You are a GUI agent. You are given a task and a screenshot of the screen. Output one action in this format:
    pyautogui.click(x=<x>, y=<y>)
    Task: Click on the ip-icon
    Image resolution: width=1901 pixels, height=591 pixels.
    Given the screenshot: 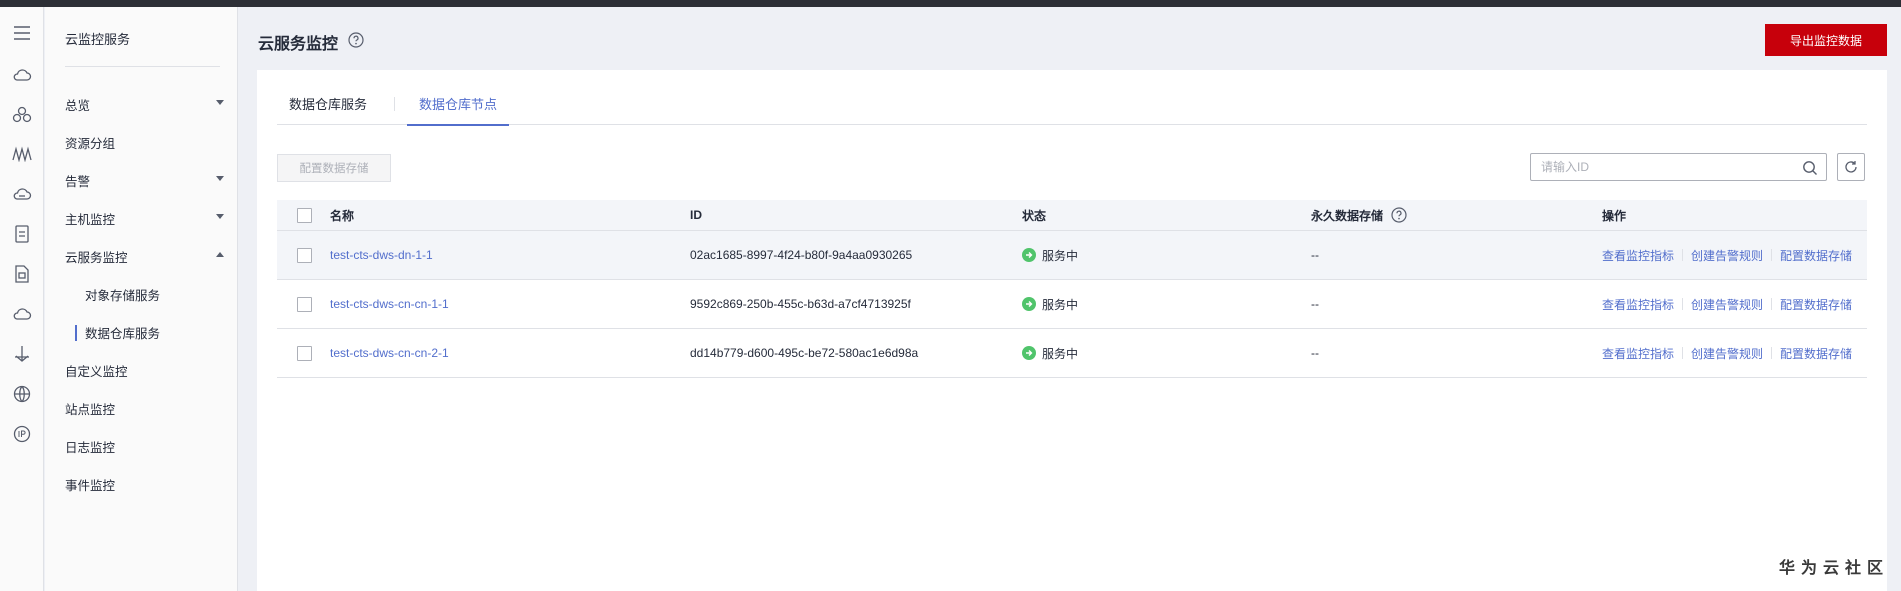 What is the action you would take?
    pyautogui.click(x=22, y=434)
    